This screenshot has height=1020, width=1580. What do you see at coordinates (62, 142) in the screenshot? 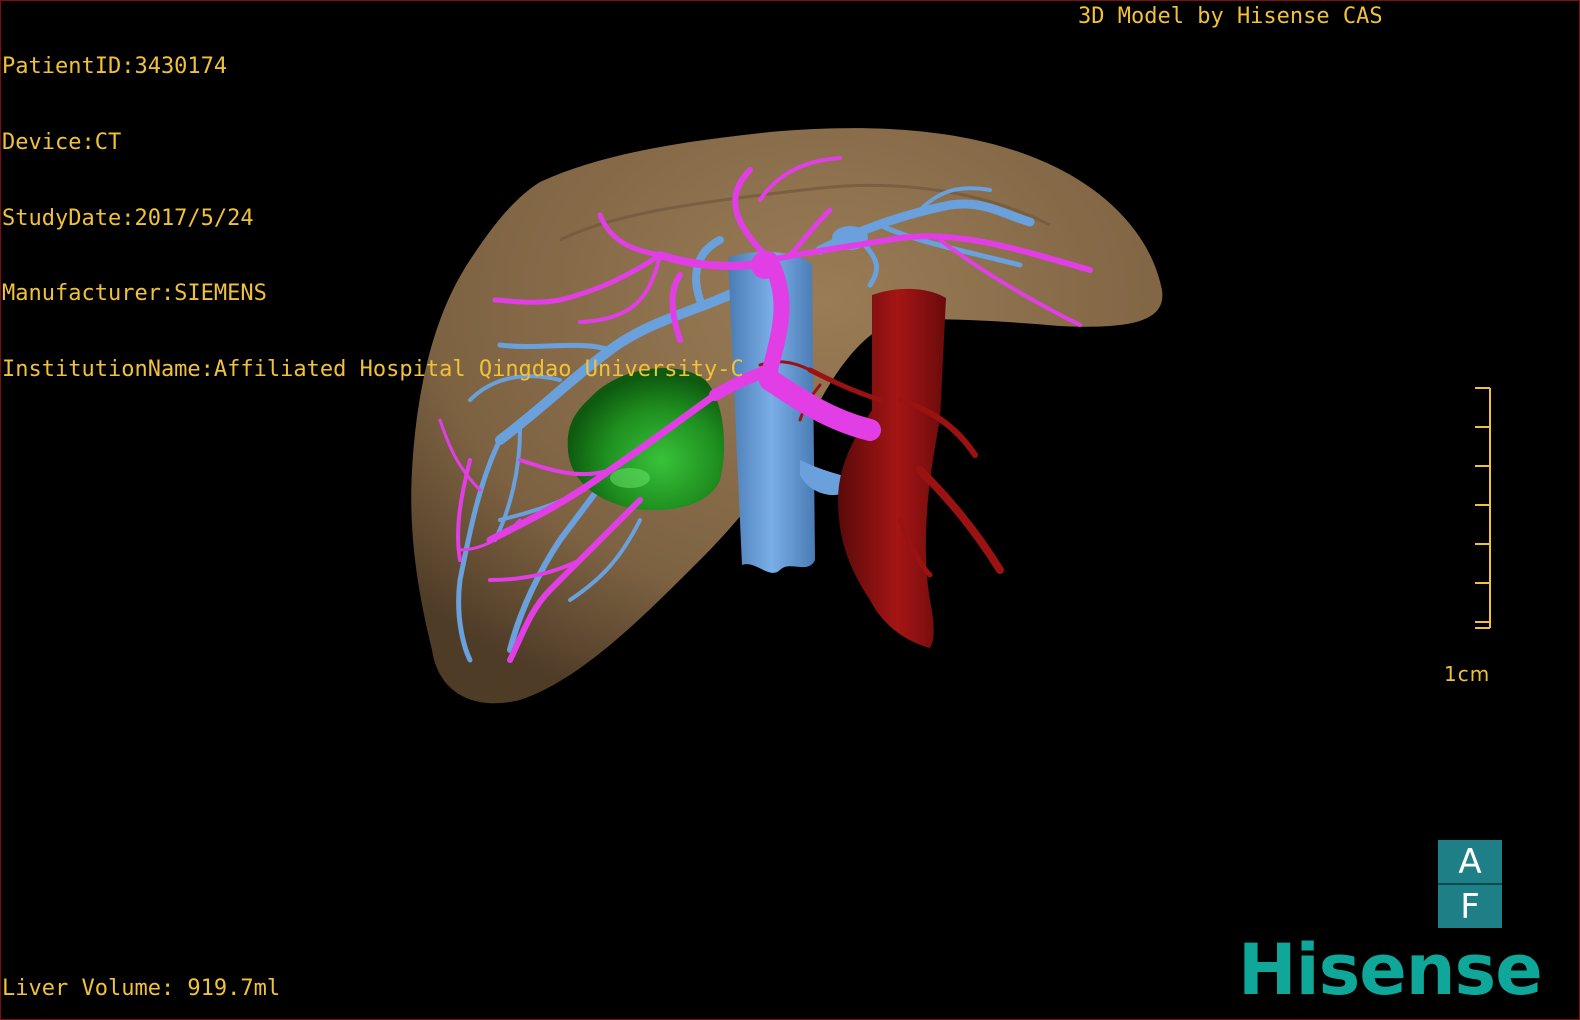
I see `device-text: Device:CT` at bounding box center [62, 142].